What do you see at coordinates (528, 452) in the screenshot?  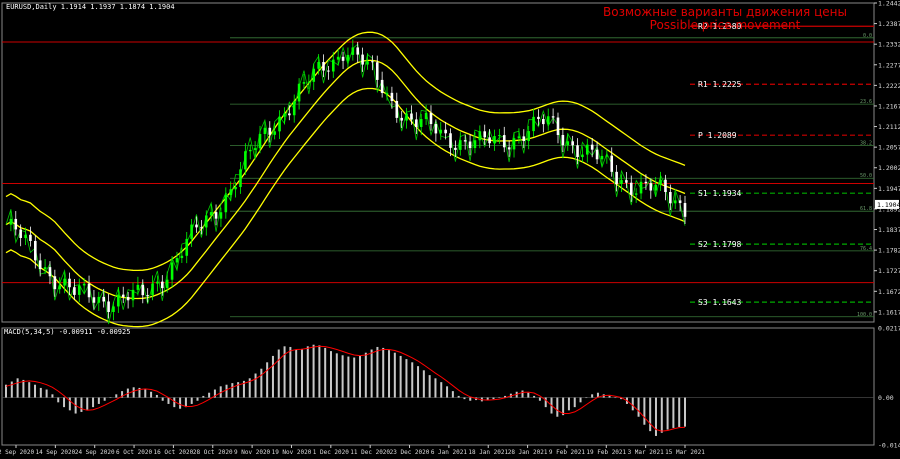 I see `date-axis-label: 28 Jan 2021` at bounding box center [528, 452].